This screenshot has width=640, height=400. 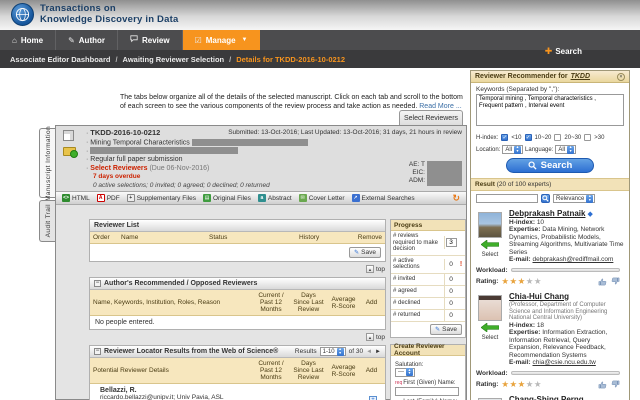 I want to click on notes-icon, so click(x=68, y=135).